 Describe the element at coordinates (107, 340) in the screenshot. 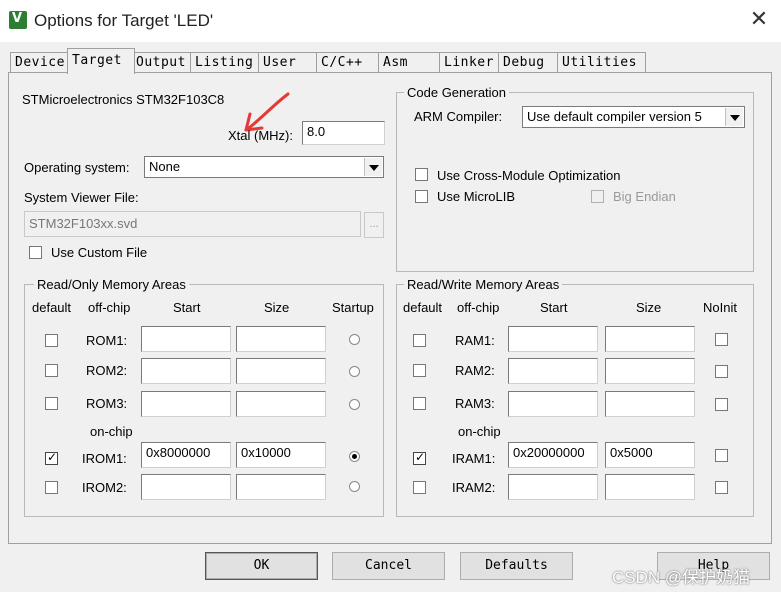

I see `rom1-label: ROM1:` at that location.